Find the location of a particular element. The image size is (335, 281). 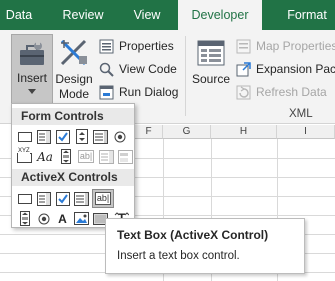

source-button: Source is located at coordinates (211, 69).